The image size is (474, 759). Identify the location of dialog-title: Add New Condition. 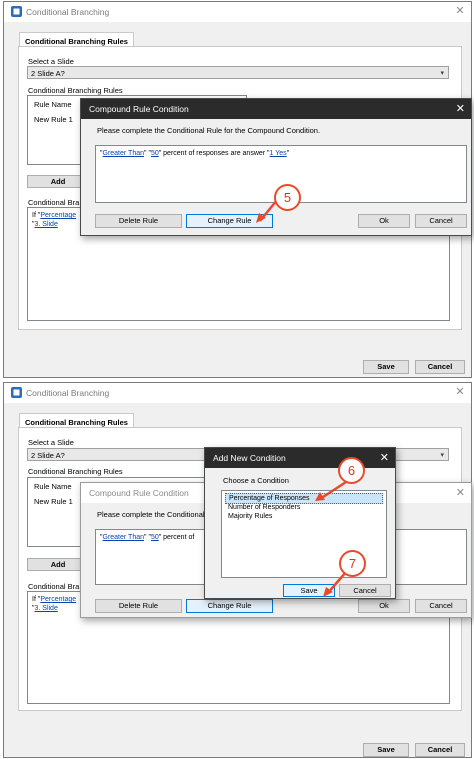
(249, 458).